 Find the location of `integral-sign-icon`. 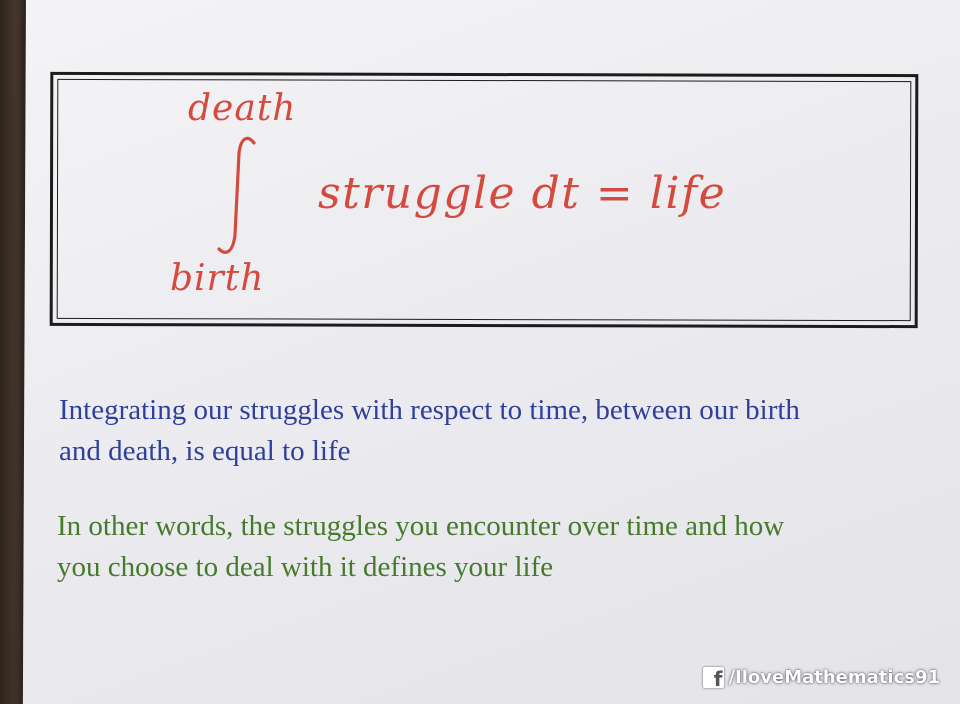

integral-sign-icon is located at coordinates (236, 195).